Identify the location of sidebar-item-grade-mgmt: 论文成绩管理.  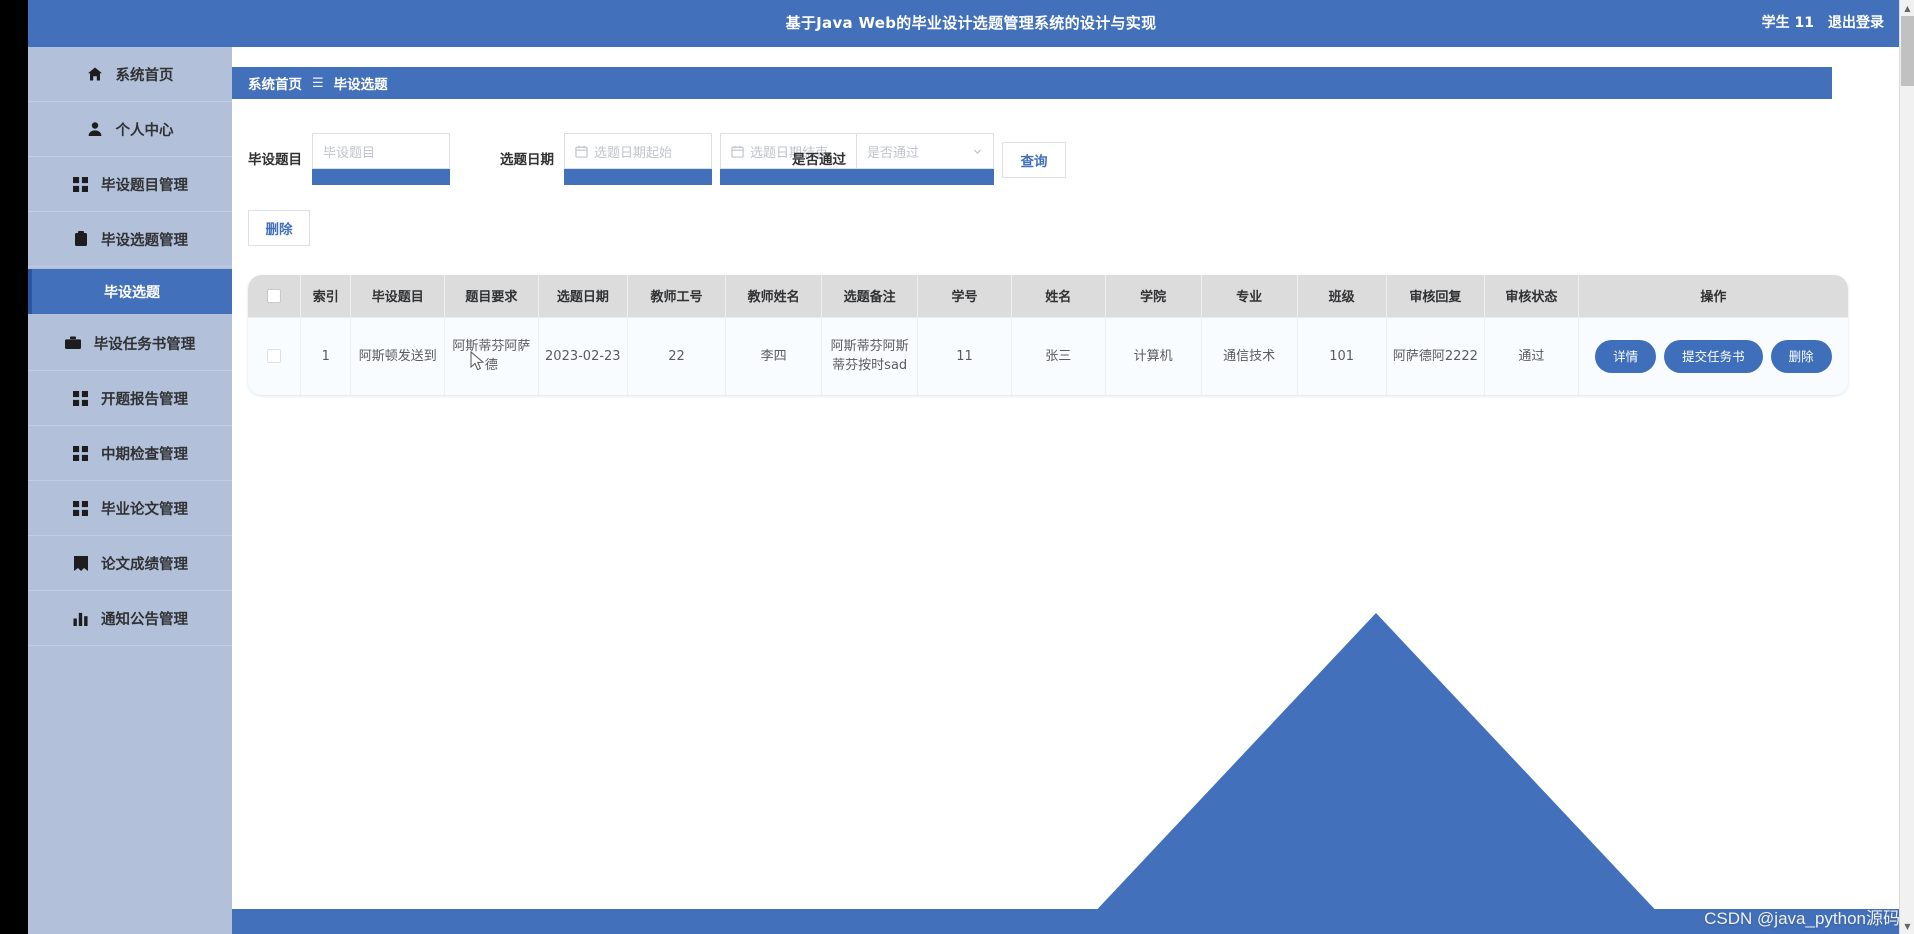
(130, 563).